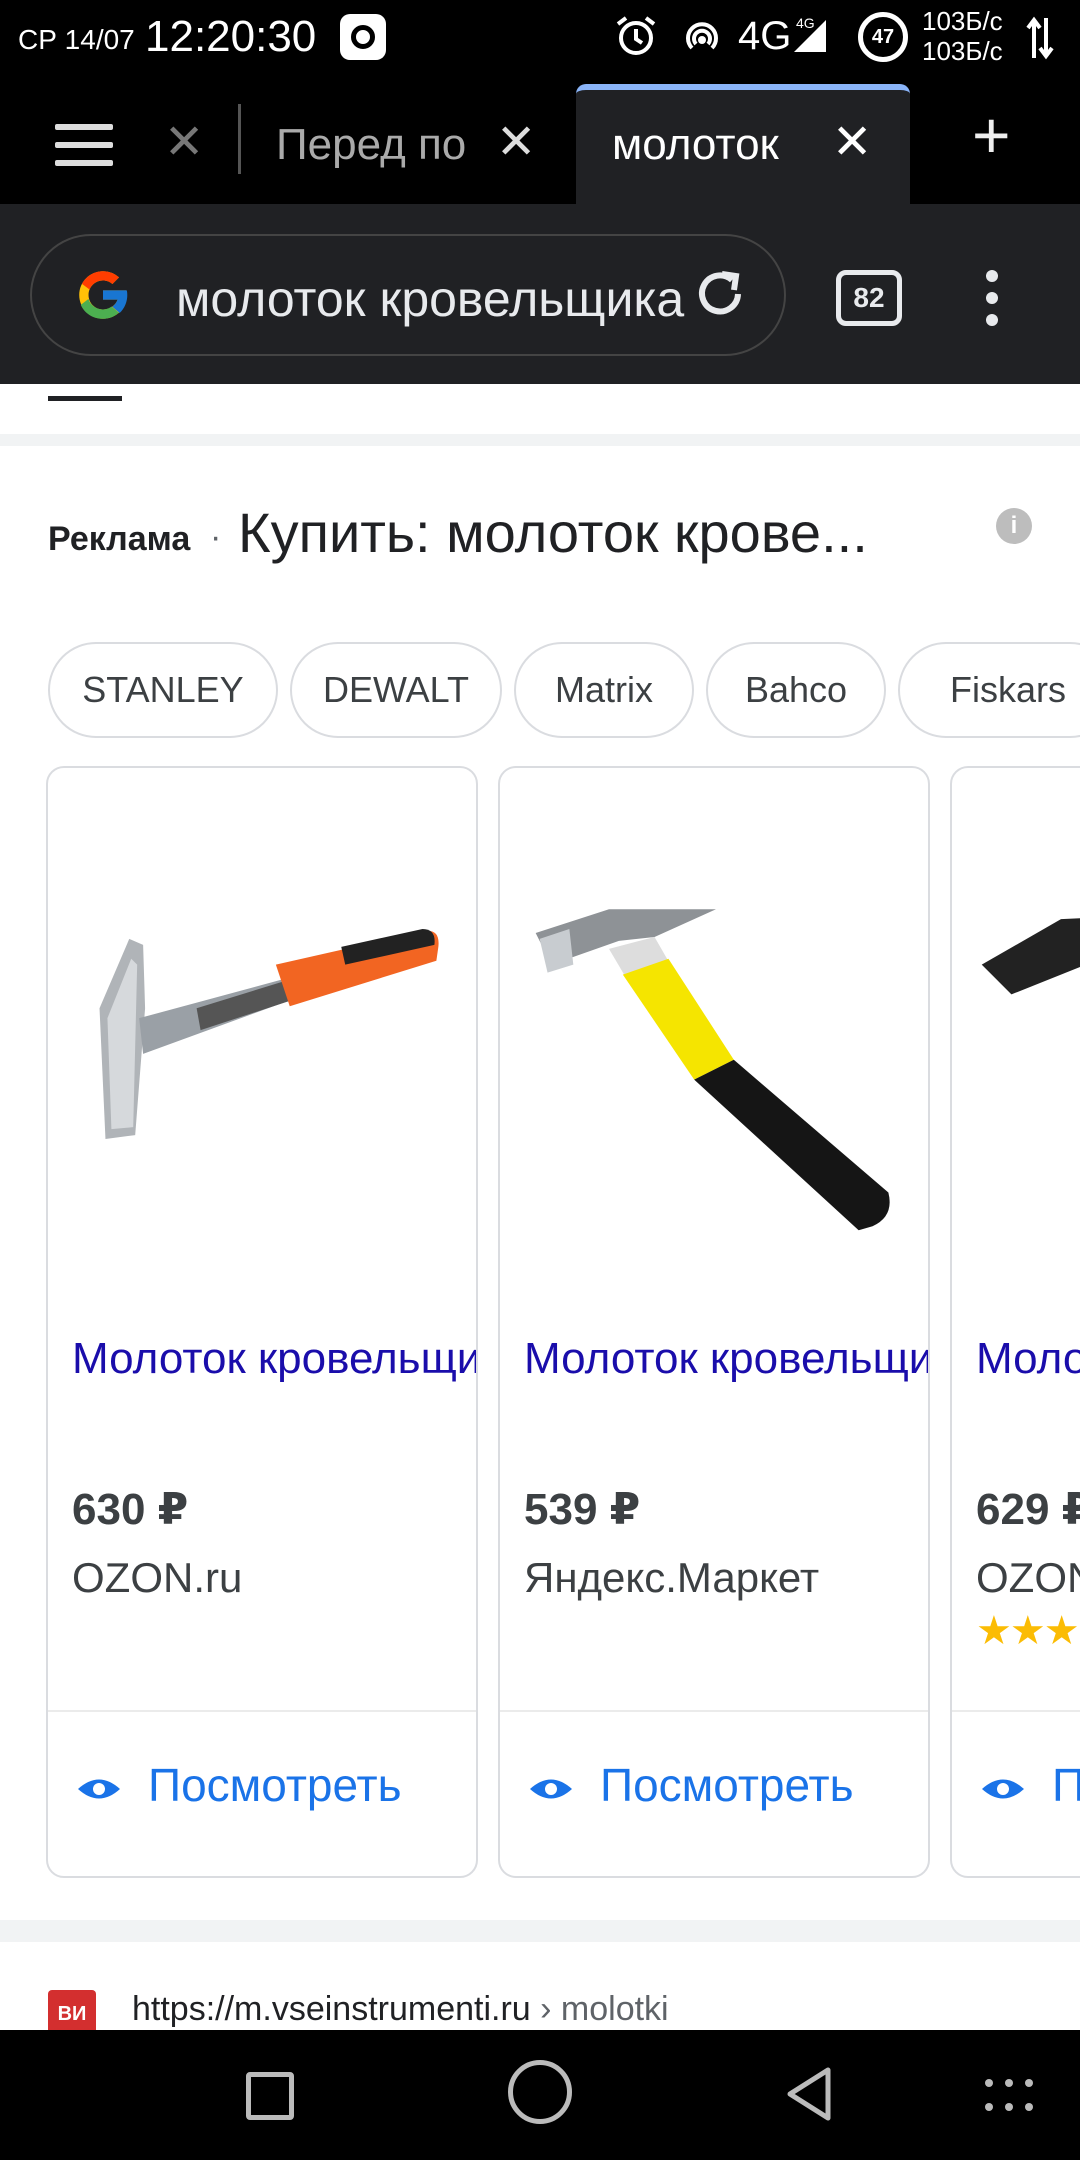  I want to click on speed-down: 103Б/с, so click(962, 51).